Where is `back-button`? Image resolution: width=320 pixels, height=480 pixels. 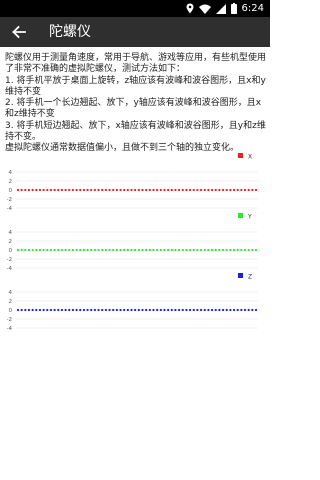 back-button is located at coordinates (19, 32).